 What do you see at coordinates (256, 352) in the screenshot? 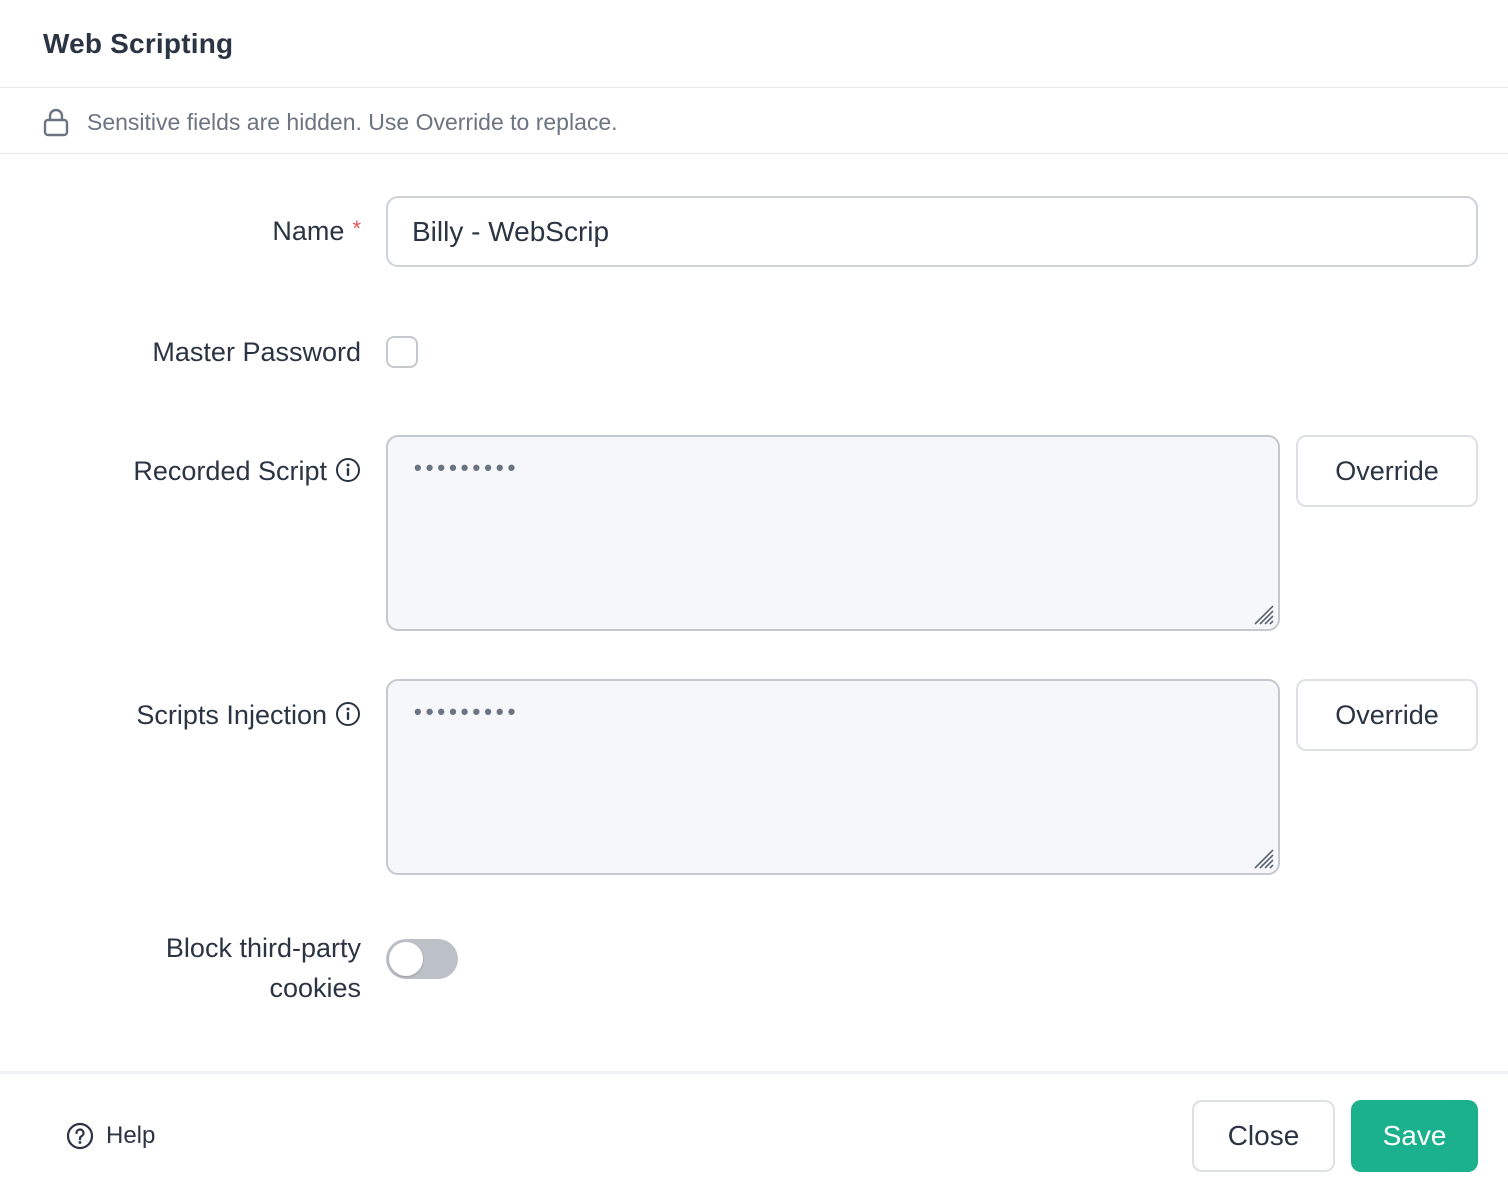
I see `master-password-label: Master Password` at bounding box center [256, 352].